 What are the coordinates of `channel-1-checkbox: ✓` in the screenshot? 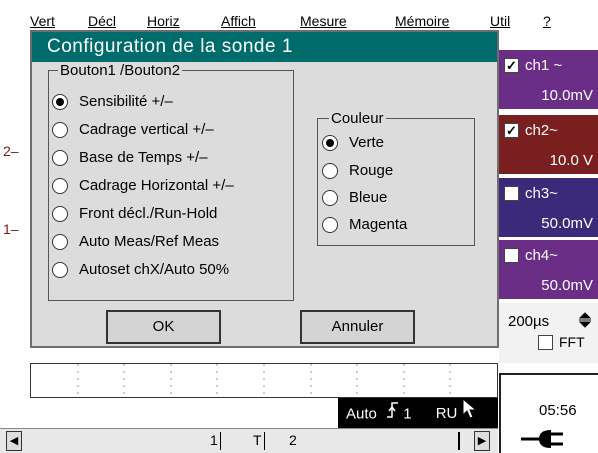 It's located at (511, 65).